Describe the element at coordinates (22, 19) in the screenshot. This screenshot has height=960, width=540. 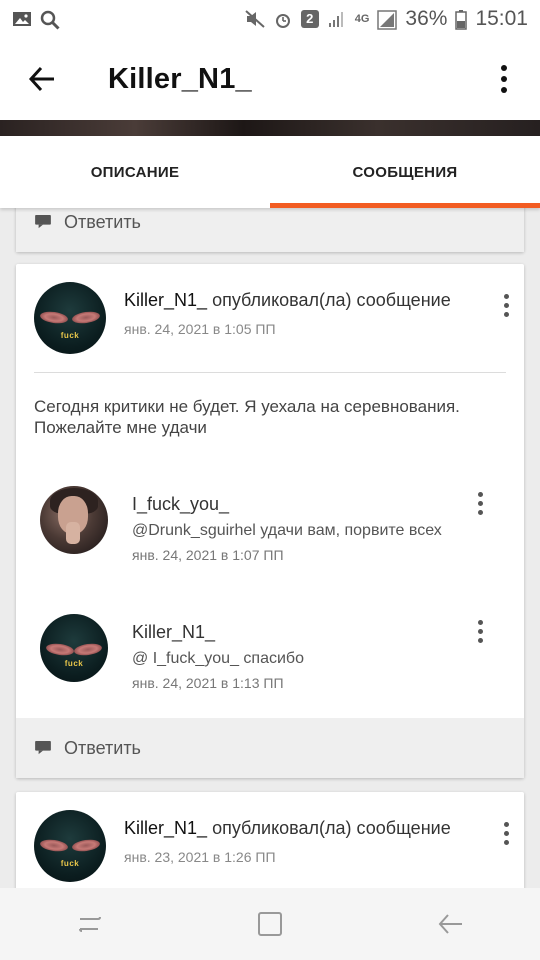
I see `gallery-icon` at that location.